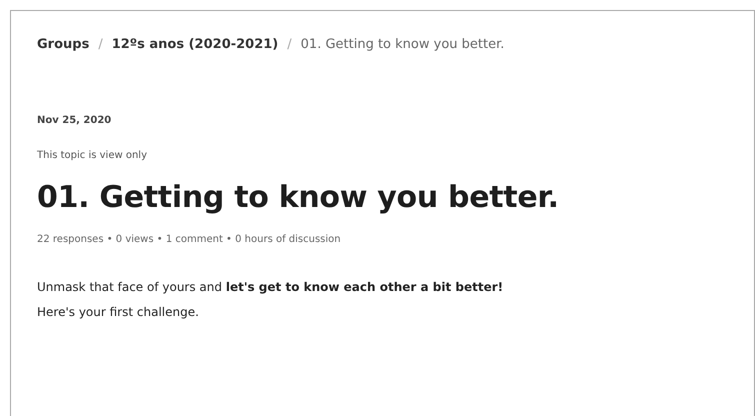 This screenshot has width=755, height=416. I want to click on topic-title: 01. Getting to know you better., so click(298, 197).